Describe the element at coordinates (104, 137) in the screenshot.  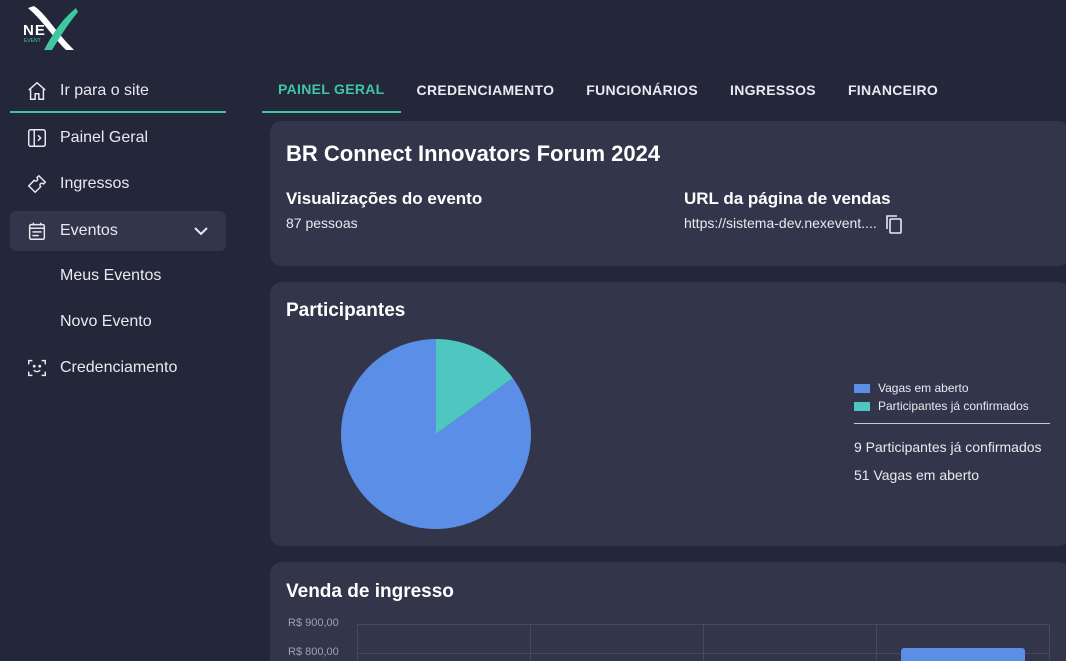
I see `sidebar-item-label: Painel Geral` at that location.